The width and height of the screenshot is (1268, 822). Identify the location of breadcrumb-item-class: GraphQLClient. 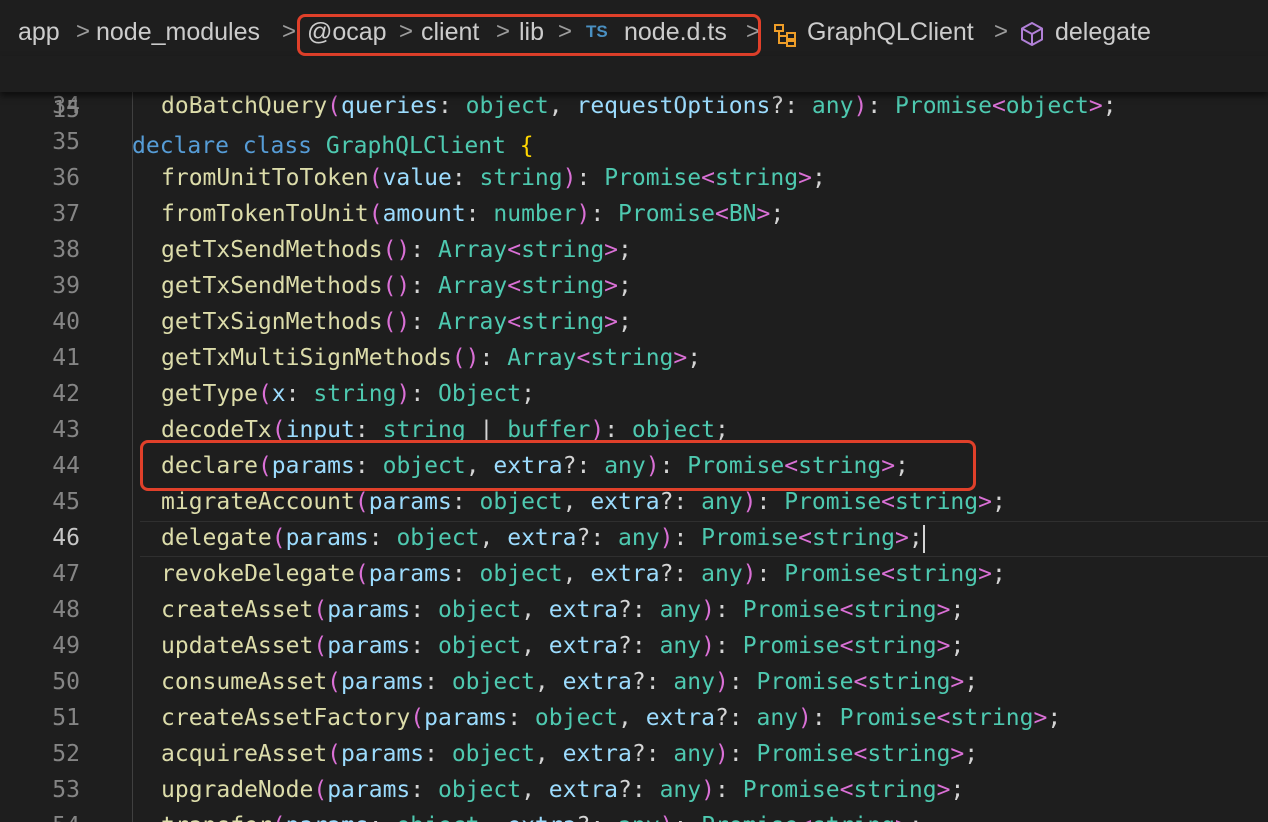
(890, 32).